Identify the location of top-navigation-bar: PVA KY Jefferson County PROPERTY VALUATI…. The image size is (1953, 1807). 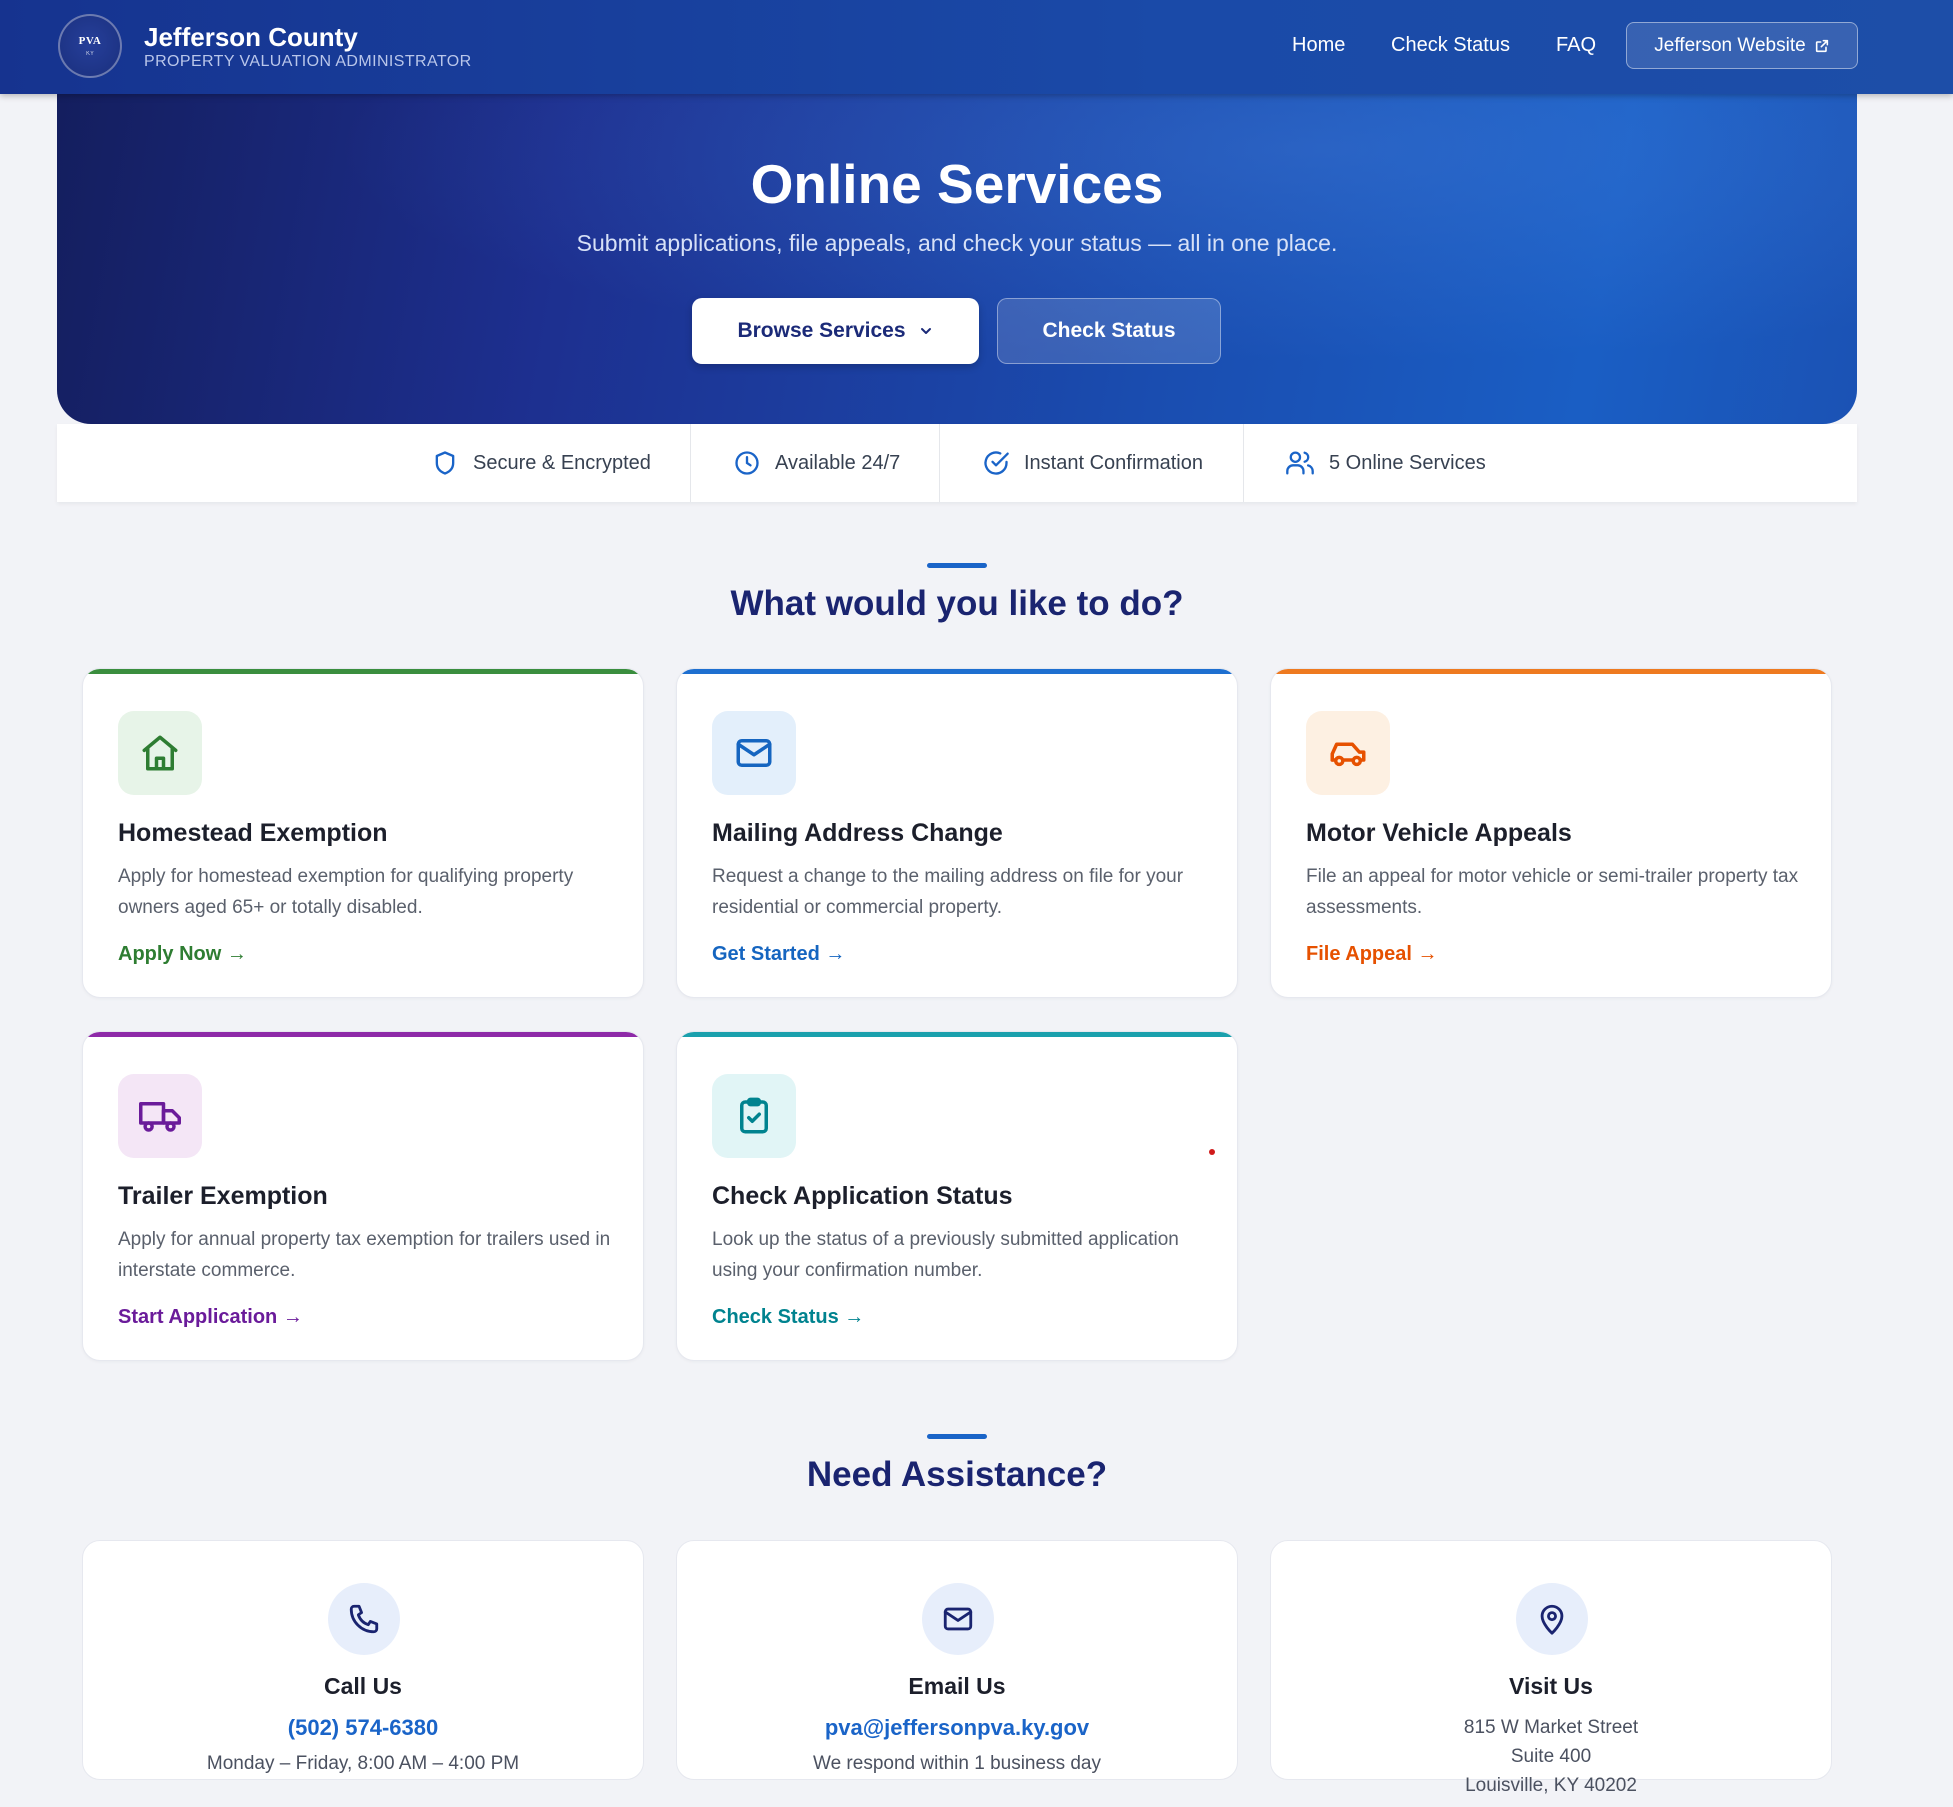
(976, 47).